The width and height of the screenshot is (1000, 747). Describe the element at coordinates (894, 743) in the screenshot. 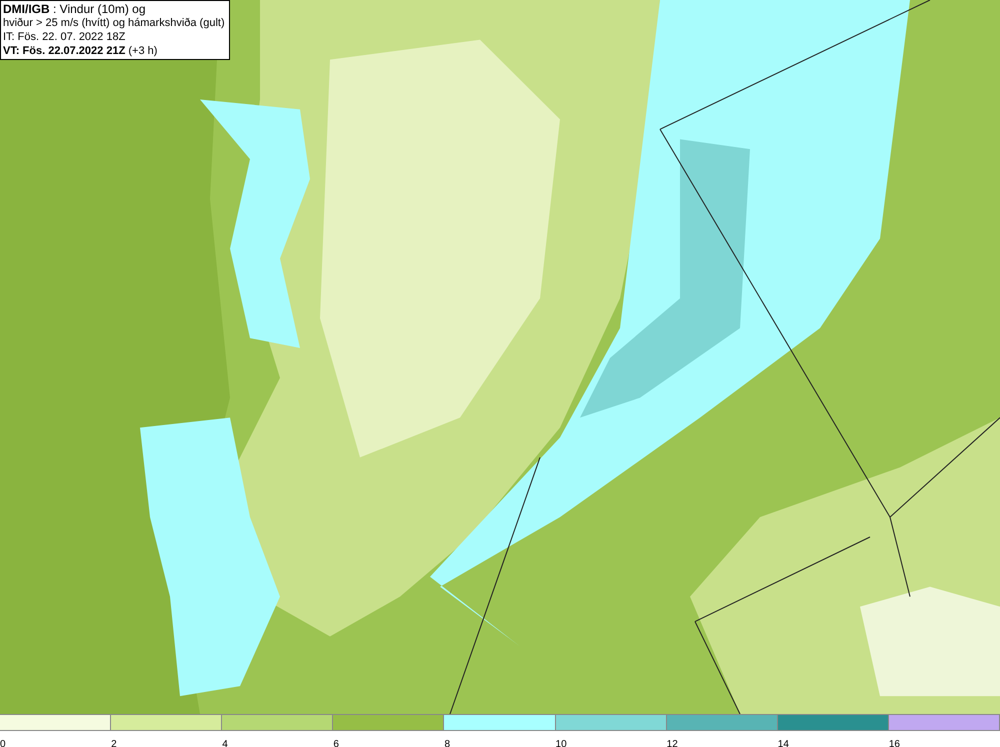

I see `legend-label: 16` at that location.